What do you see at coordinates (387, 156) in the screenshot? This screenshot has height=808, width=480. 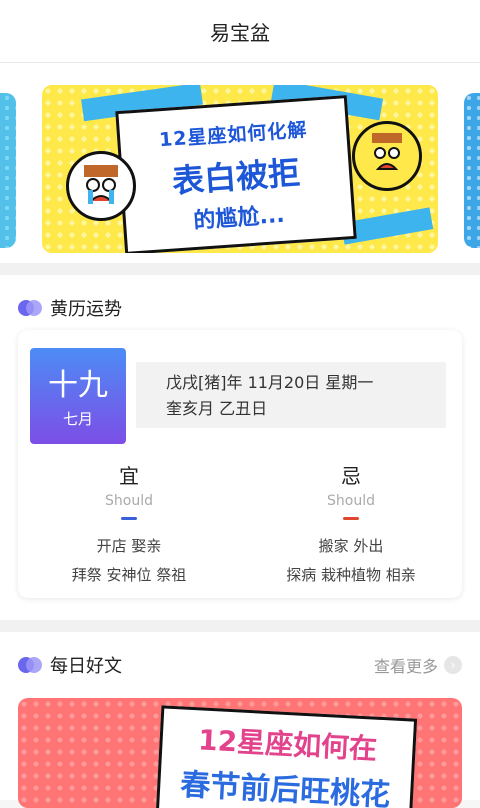 I see `star-face-icon` at bounding box center [387, 156].